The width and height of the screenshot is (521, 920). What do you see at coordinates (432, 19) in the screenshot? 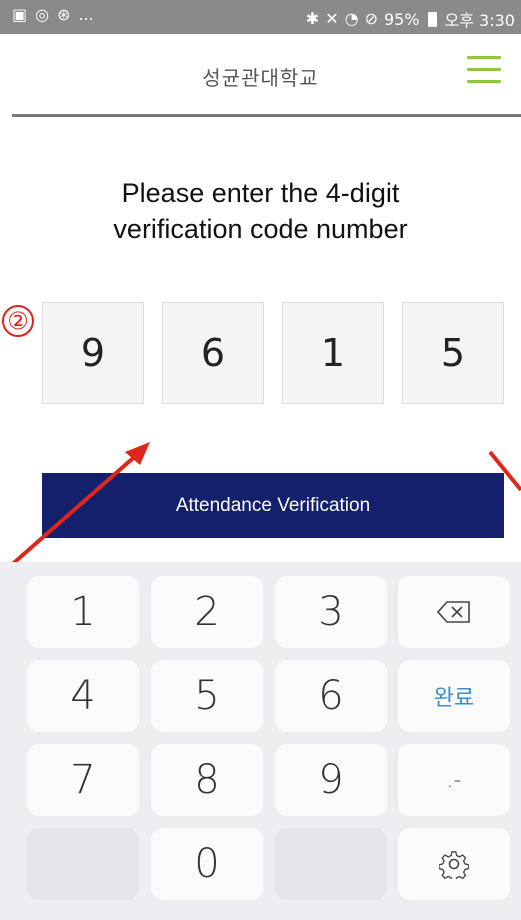
I see `battery-icon` at bounding box center [432, 19].